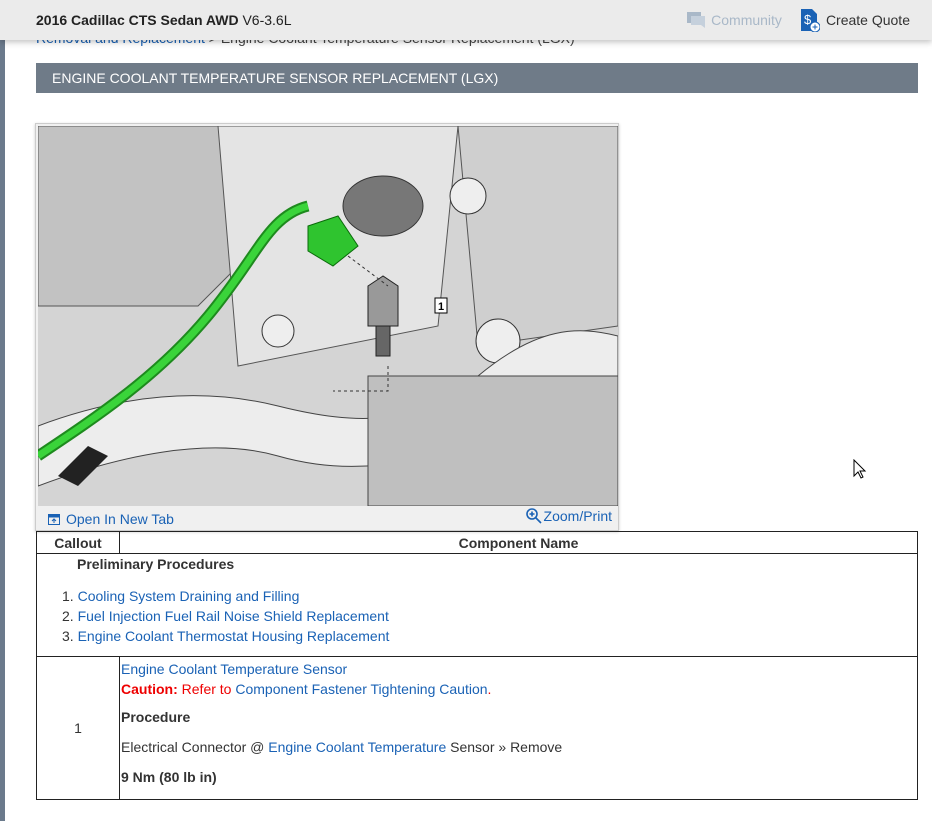 This screenshot has height=821, width=932. What do you see at coordinates (169, 777) in the screenshot?
I see `torque-spec: 9 Nm (80 lb in)` at bounding box center [169, 777].